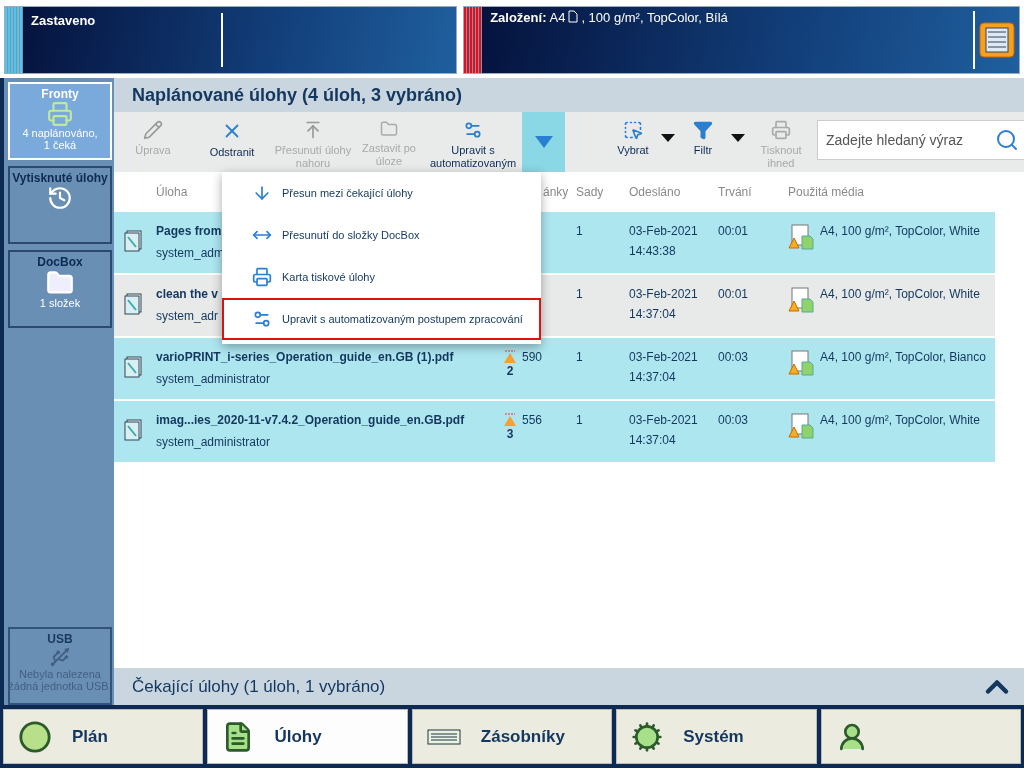 Image resolution: width=1024 pixels, height=768 pixels. Describe the element at coordinates (590, 192) in the screenshot. I see `column-header: Sady` at that location.